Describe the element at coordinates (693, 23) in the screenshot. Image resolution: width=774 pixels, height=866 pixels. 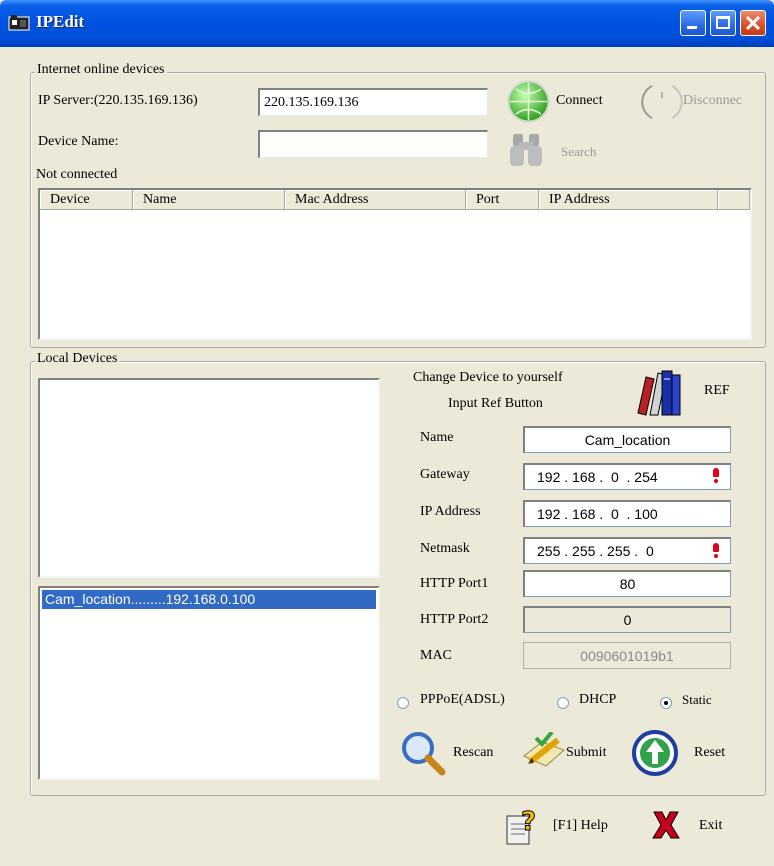
I see `minimize-button` at that location.